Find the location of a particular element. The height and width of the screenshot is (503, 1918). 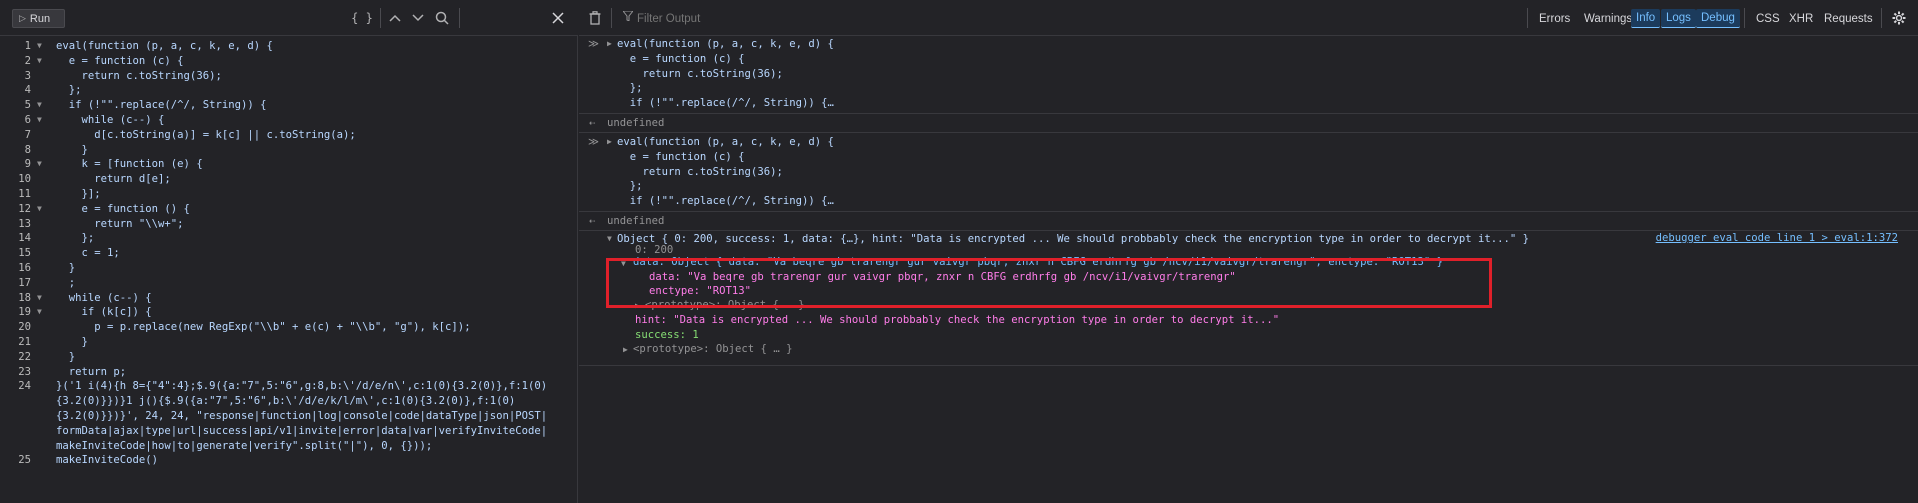

code-line: }; is located at coordinates (630, 186).